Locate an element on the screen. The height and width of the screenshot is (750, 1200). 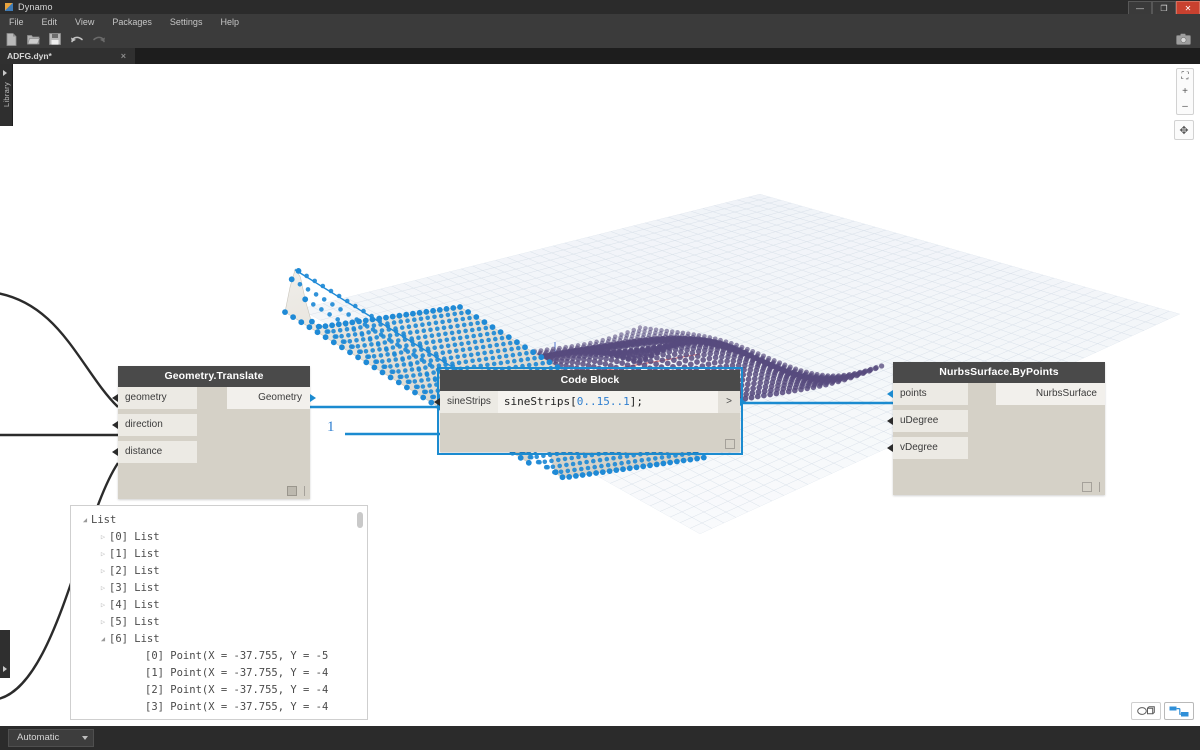
toolbar-right-group is located at coordinates (1183, 39).